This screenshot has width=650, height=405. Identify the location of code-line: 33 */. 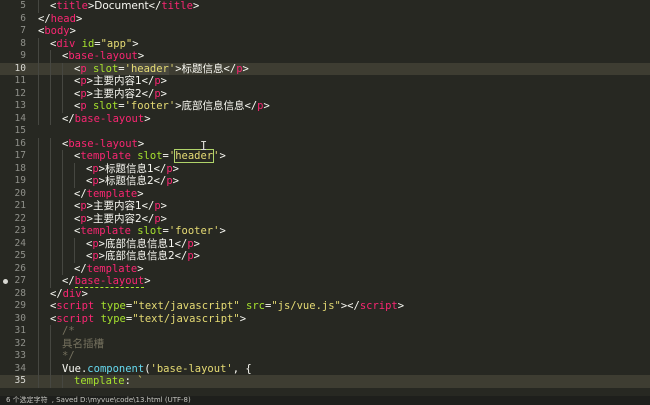
(325, 356).